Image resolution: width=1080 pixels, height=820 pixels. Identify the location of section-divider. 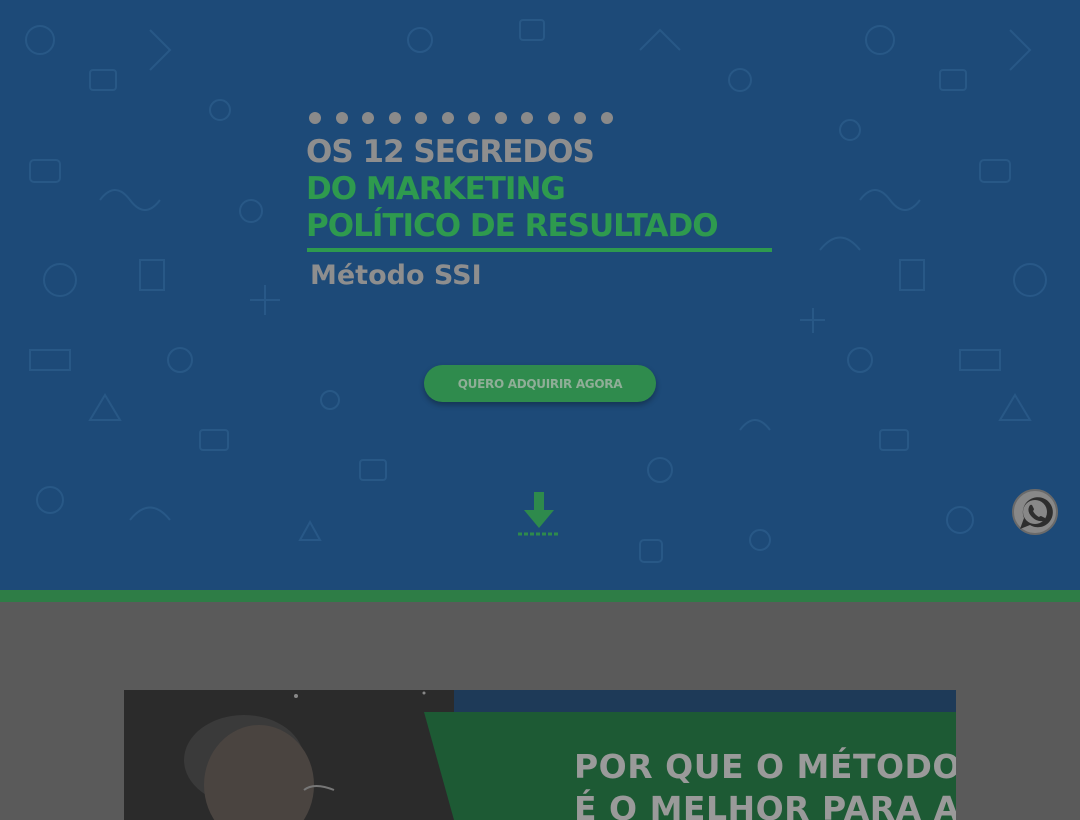
(540, 596).